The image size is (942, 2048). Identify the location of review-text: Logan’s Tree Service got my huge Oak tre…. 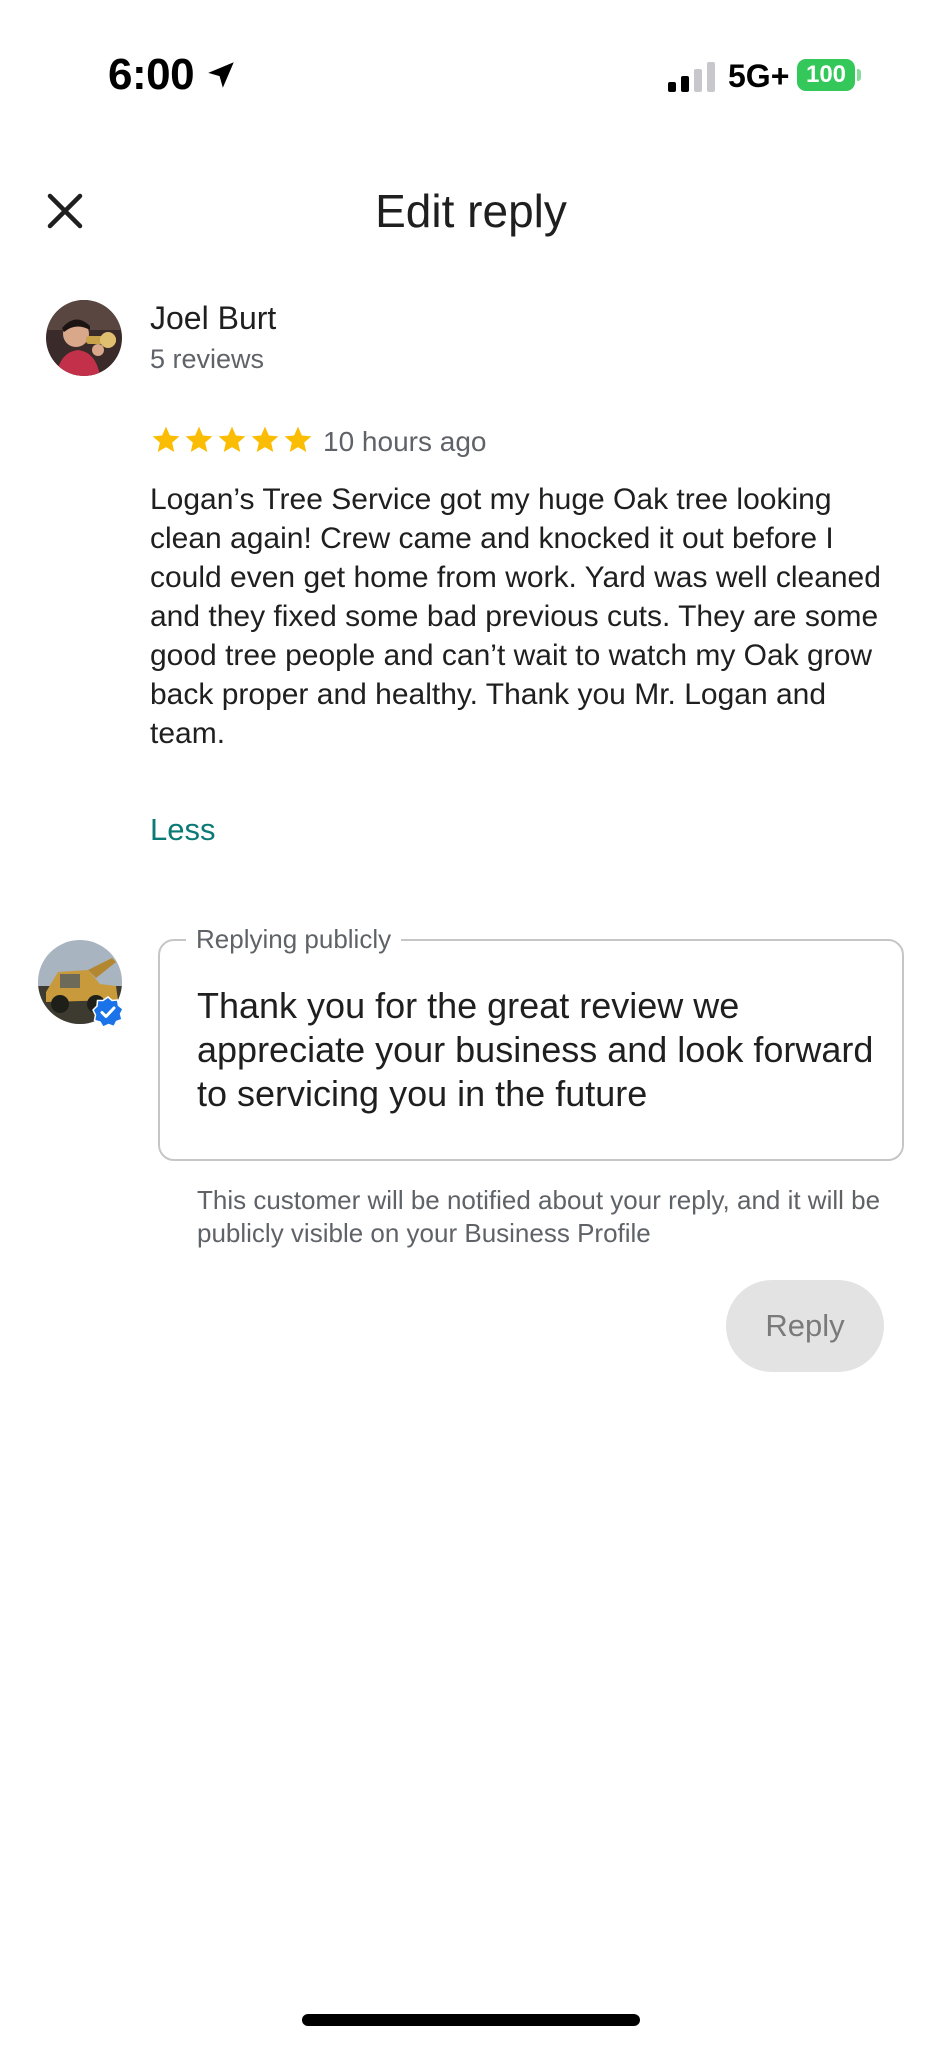
(515, 616).